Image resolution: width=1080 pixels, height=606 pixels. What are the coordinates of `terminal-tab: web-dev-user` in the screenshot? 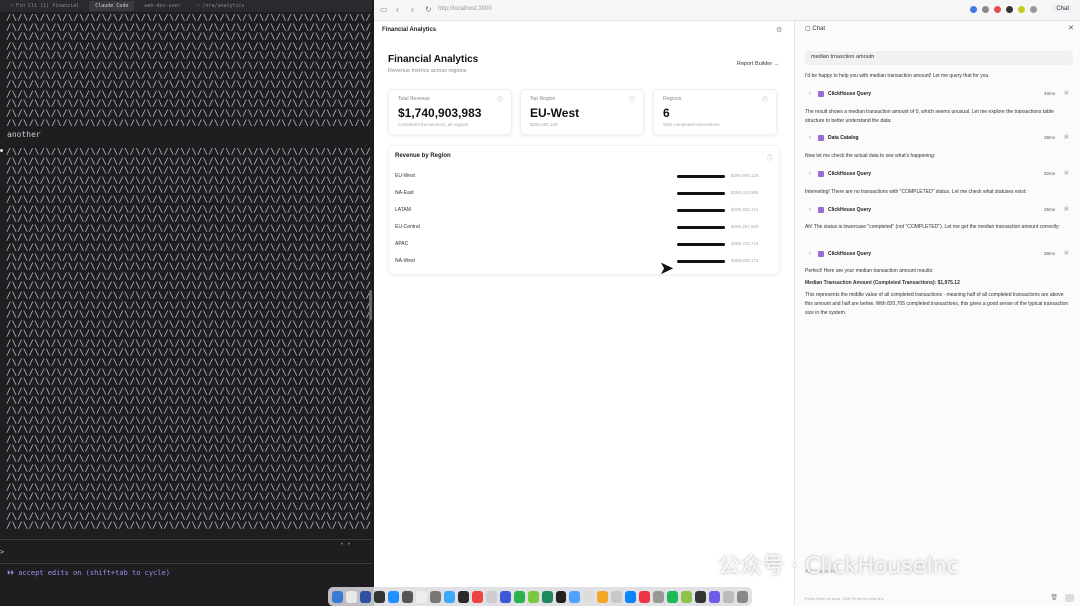 It's located at (162, 6).